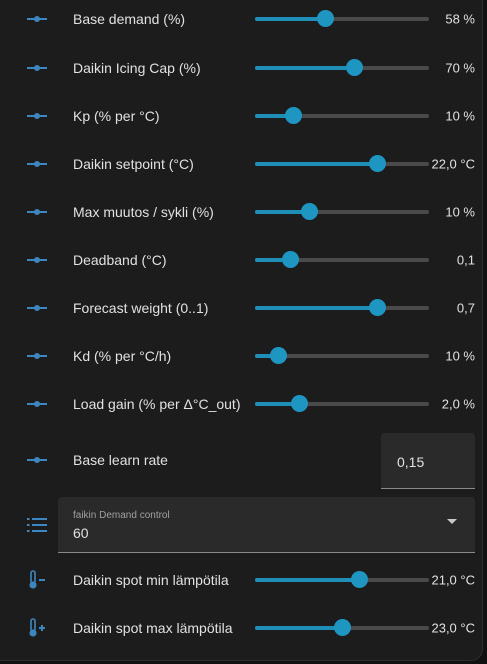 The image size is (487, 664). I want to click on daikin-icing-cap-slider, so click(342, 68).